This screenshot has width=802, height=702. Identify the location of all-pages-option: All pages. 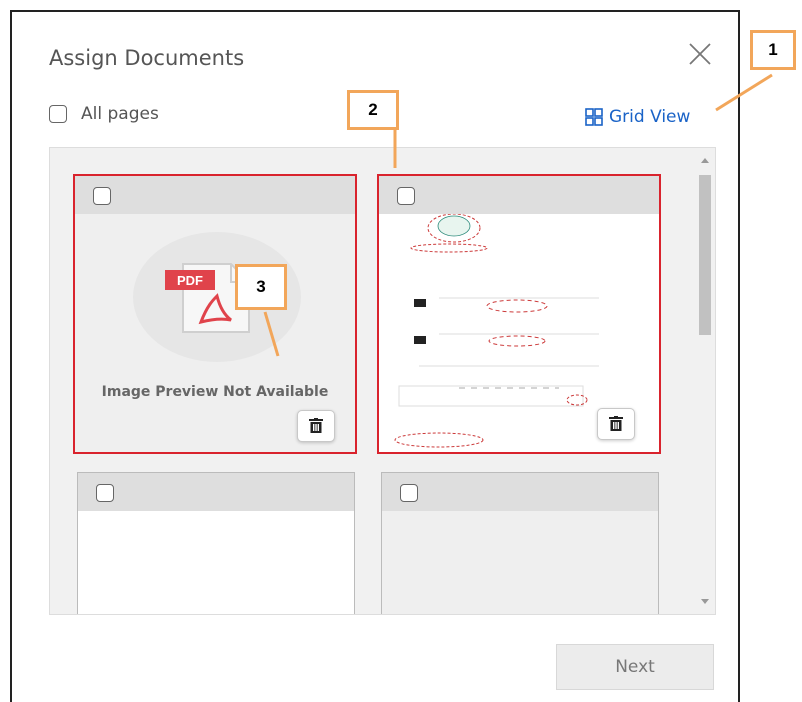
(104, 114).